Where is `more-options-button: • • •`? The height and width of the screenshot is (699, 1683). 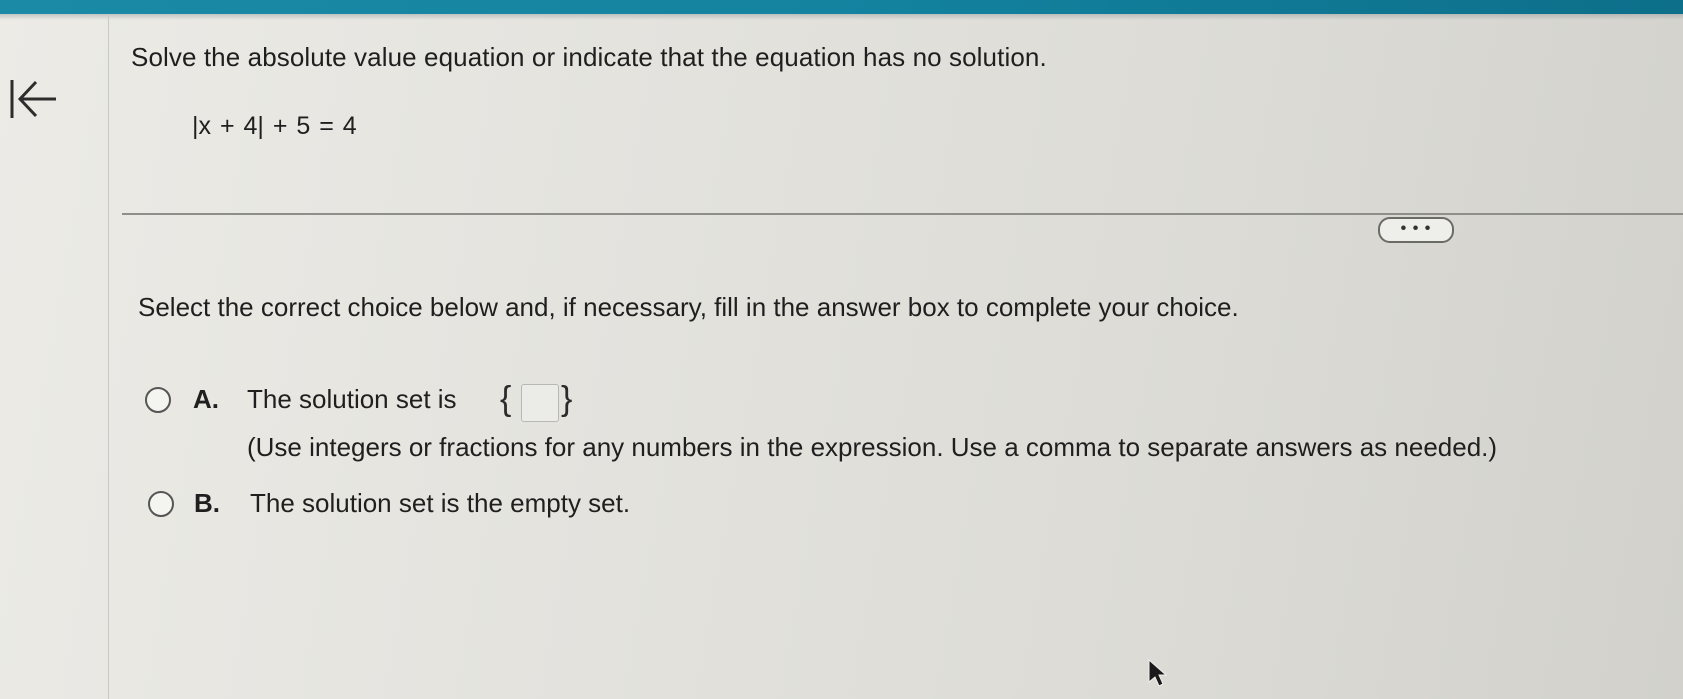
more-options-button: • • • is located at coordinates (1416, 230).